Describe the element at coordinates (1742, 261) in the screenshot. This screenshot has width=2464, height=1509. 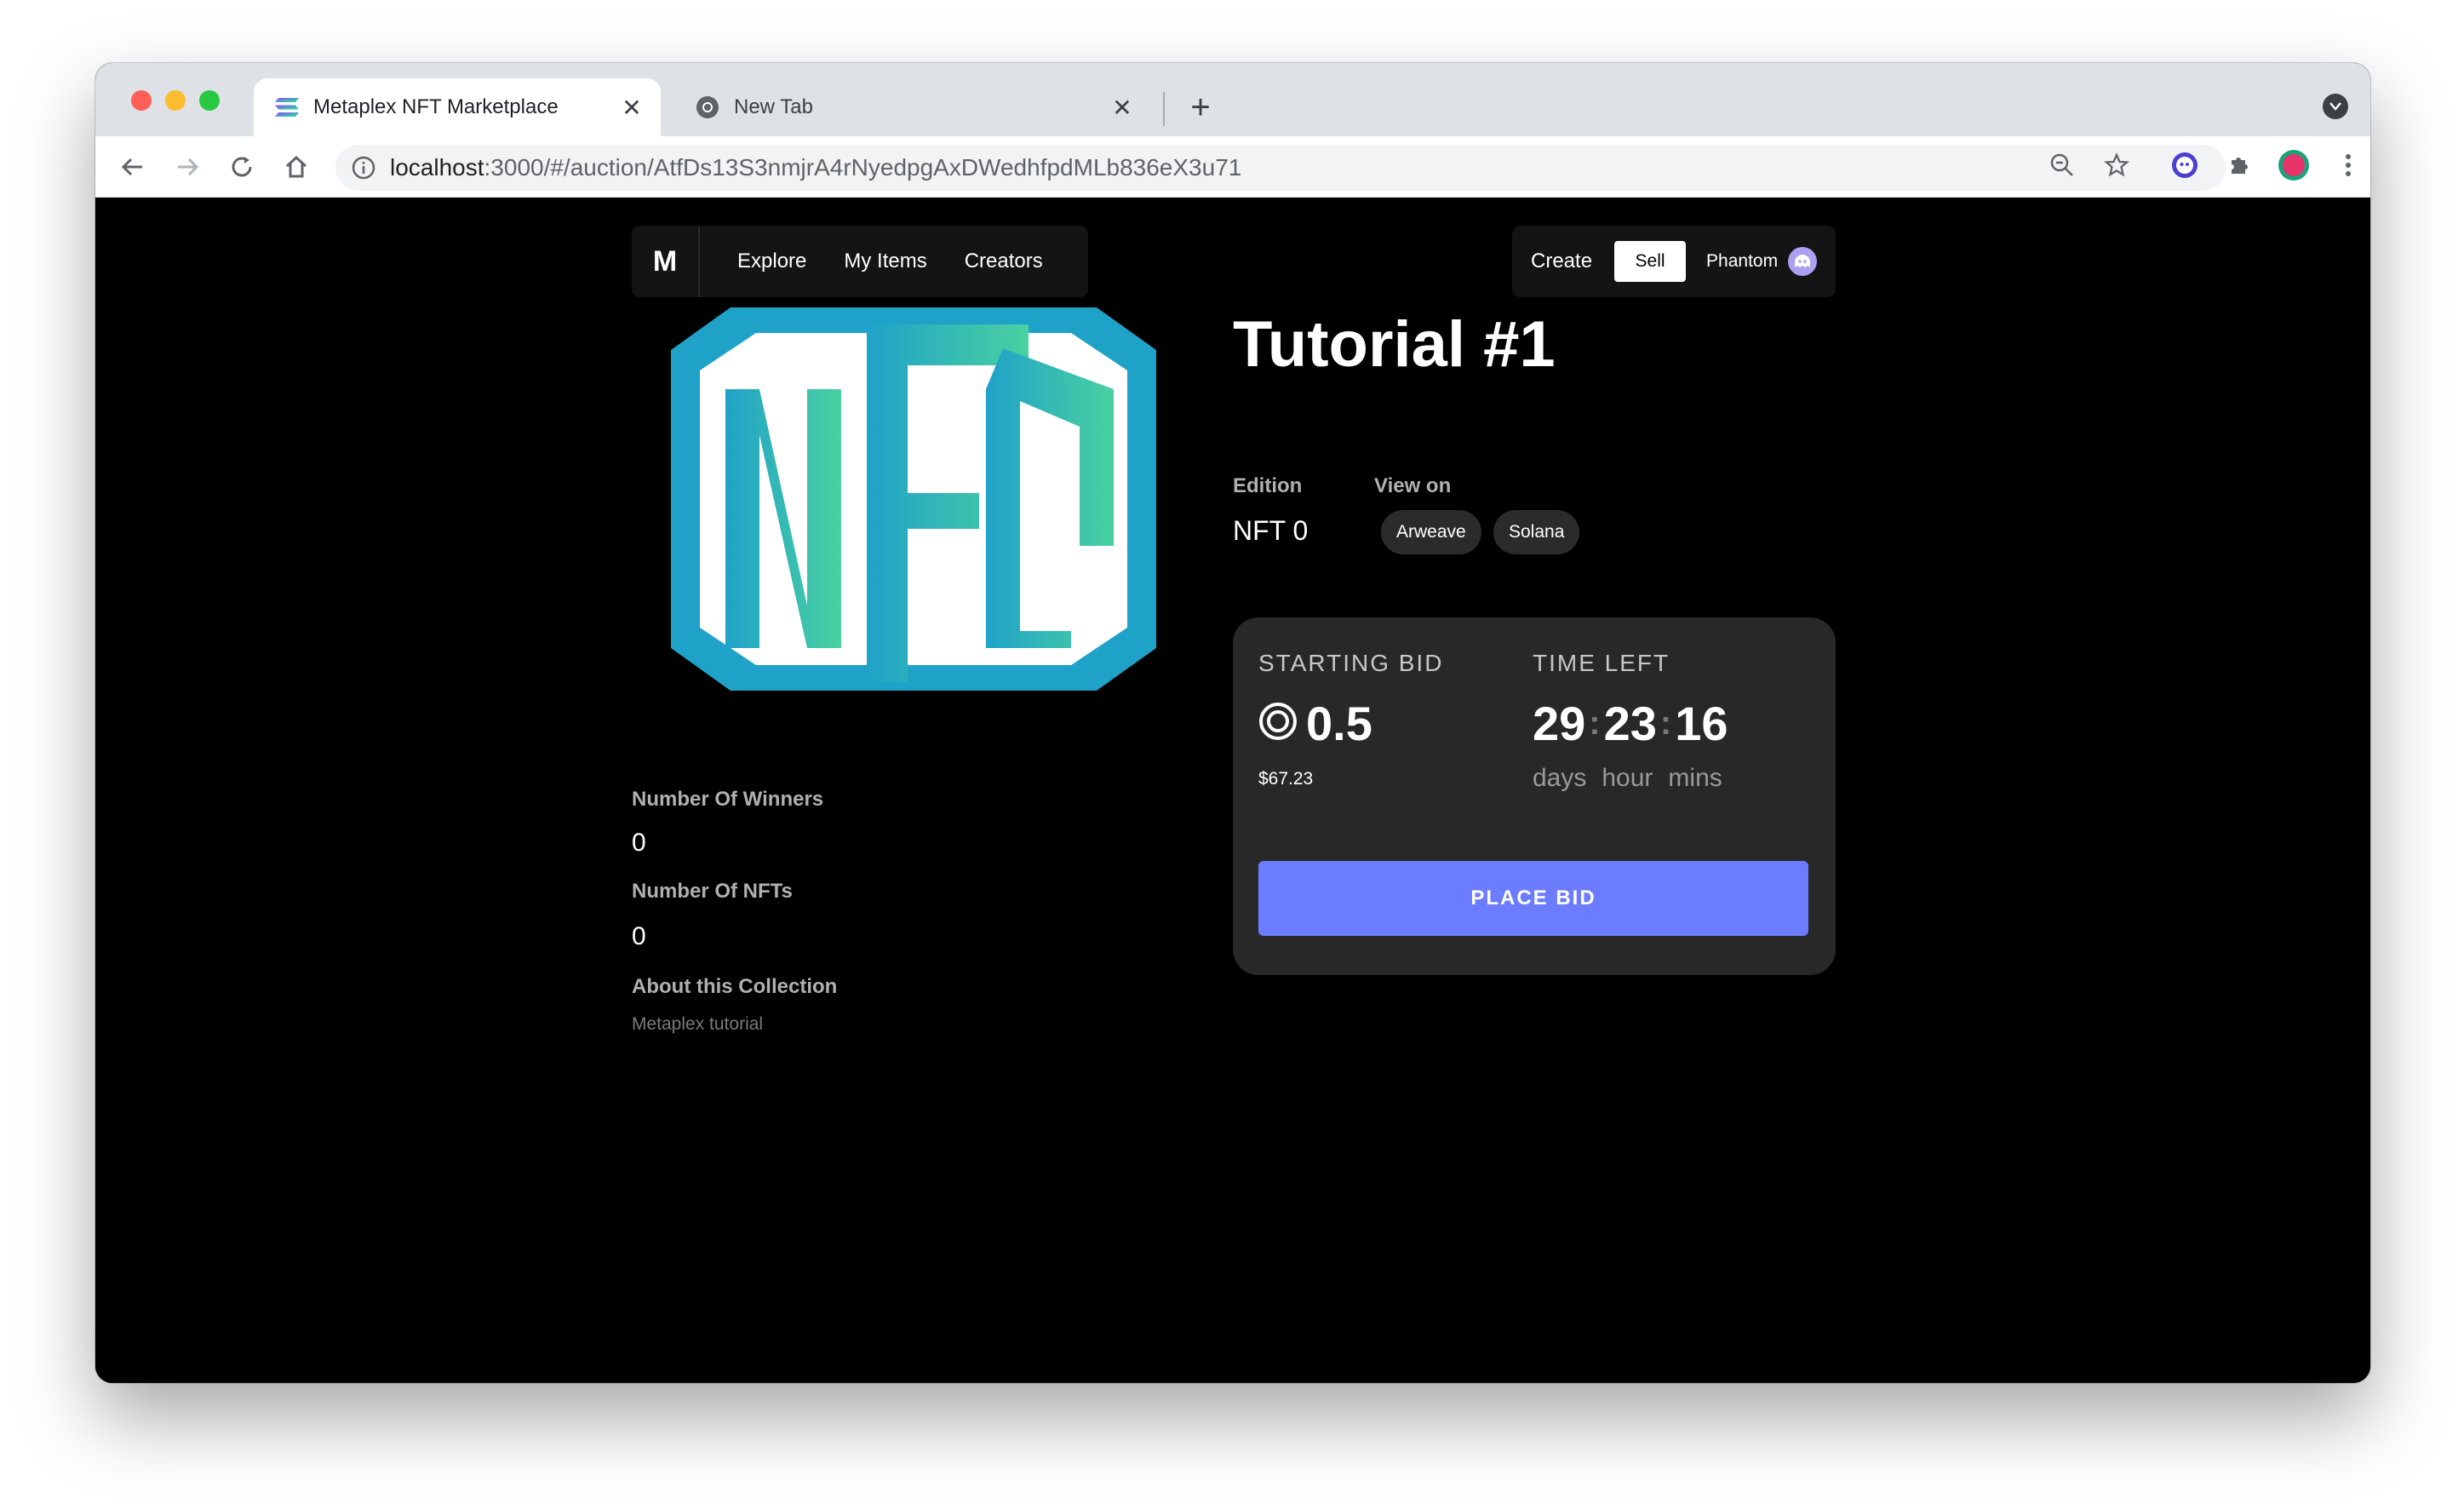
I see `wallet-button: Phantom` at that location.